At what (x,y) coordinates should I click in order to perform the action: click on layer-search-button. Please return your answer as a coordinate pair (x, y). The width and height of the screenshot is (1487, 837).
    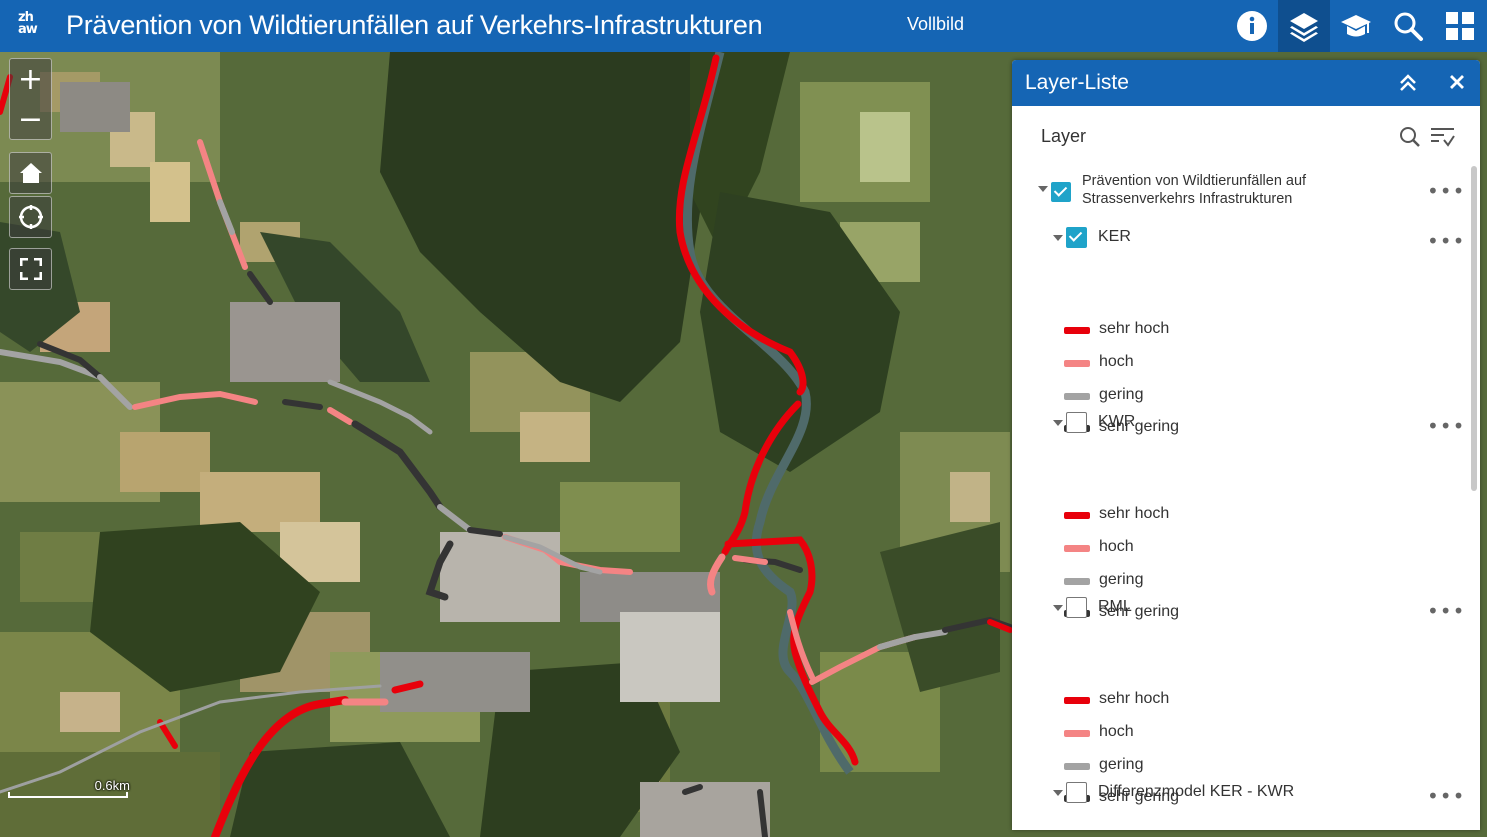
    Looking at the image, I should click on (1410, 139).